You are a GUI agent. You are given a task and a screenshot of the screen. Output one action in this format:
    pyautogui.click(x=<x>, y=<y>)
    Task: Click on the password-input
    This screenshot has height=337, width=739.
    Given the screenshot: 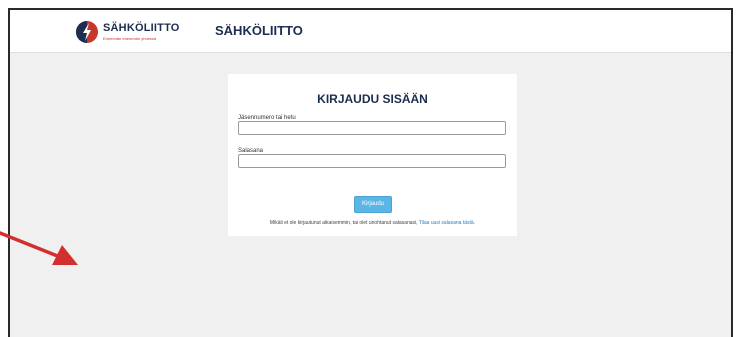 What is the action you would take?
    pyautogui.click(x=372, y=161)
    